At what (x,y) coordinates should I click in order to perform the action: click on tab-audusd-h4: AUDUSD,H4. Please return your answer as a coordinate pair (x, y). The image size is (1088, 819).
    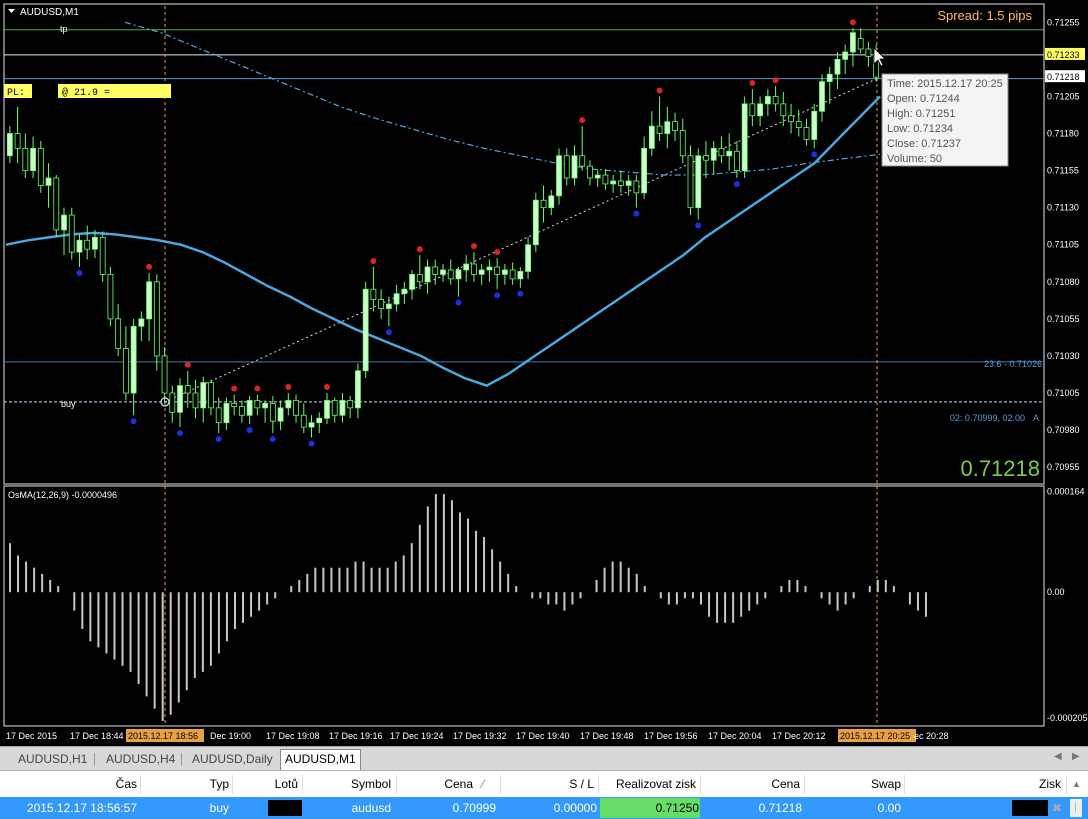
    Looking at the image, I should click on (140, 759).